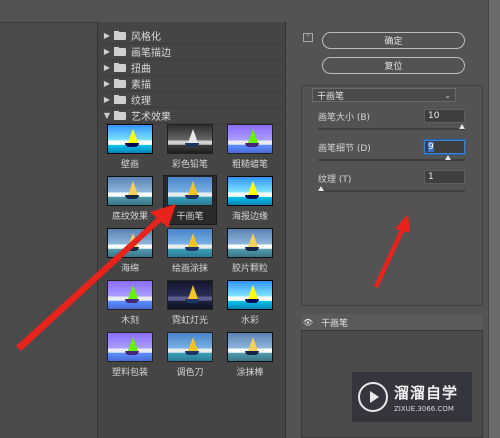  What do you see at coordinates (424, 408) in the screenshot?
I see `watermark-url: ZIXUE.3066.COM` at bounding box center [424, 408].